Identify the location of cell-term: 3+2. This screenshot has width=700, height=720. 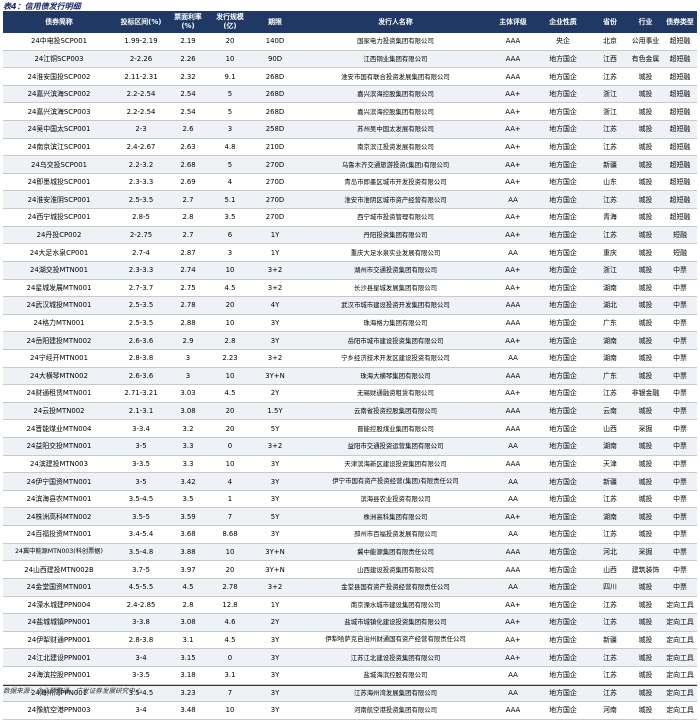
(275, 358).